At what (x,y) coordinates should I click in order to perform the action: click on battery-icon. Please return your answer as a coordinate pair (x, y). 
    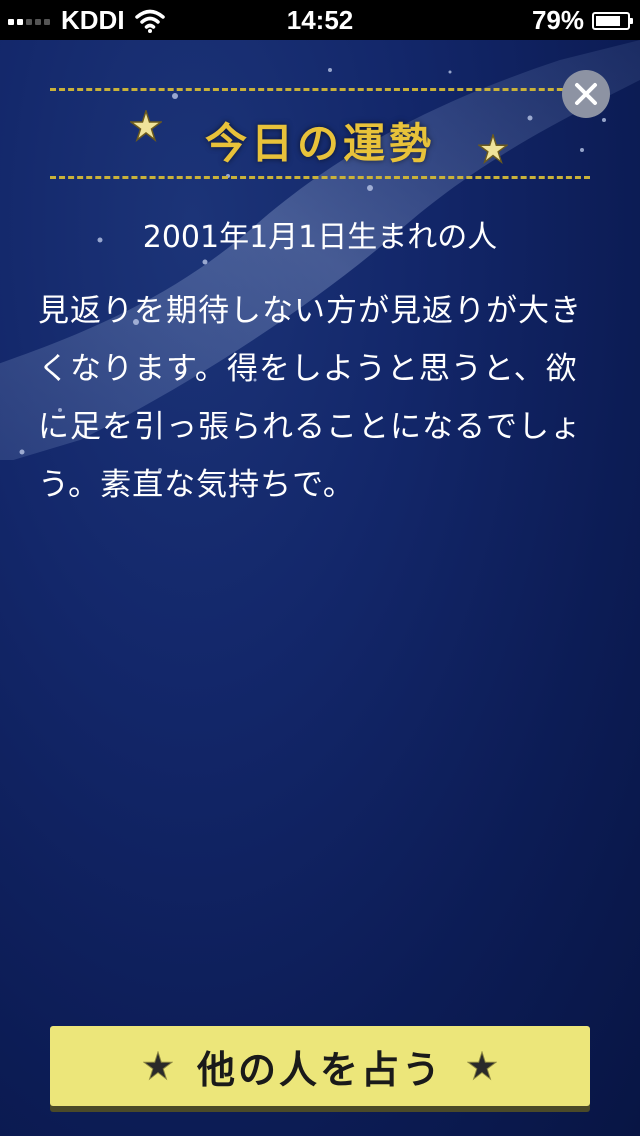
    Looking at the image, I should click on (612, 20).